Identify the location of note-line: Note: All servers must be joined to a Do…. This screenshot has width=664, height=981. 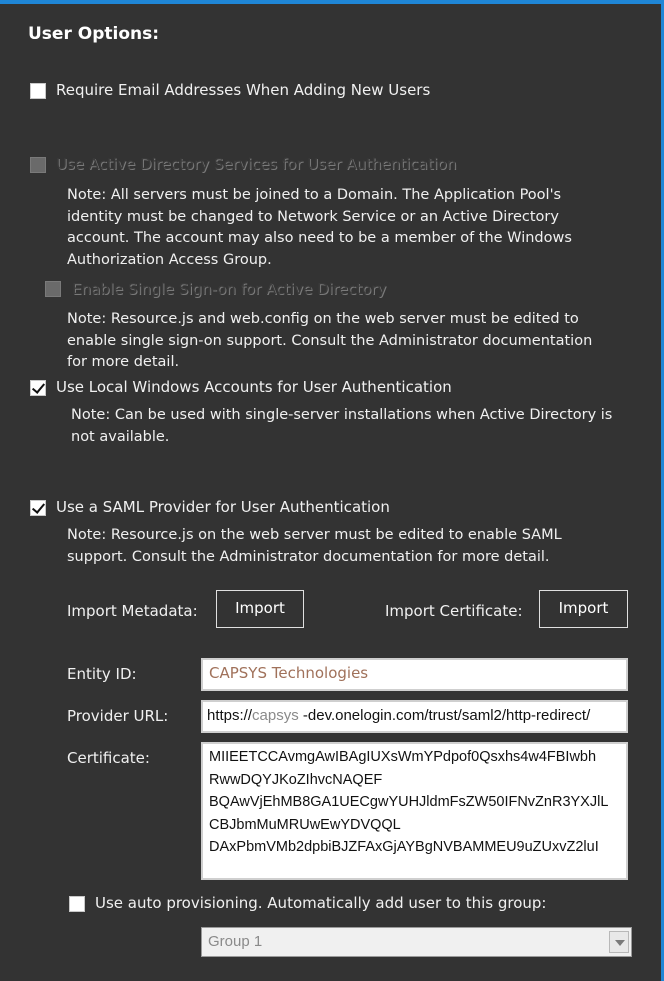
(314, 195).